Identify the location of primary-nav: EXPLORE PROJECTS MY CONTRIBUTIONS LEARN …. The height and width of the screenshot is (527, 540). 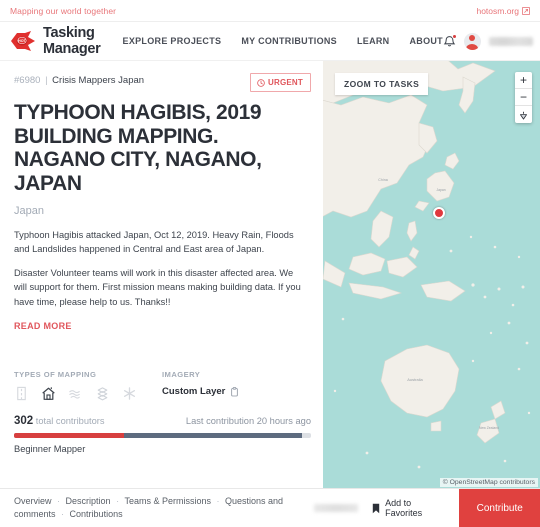
(283, 41).